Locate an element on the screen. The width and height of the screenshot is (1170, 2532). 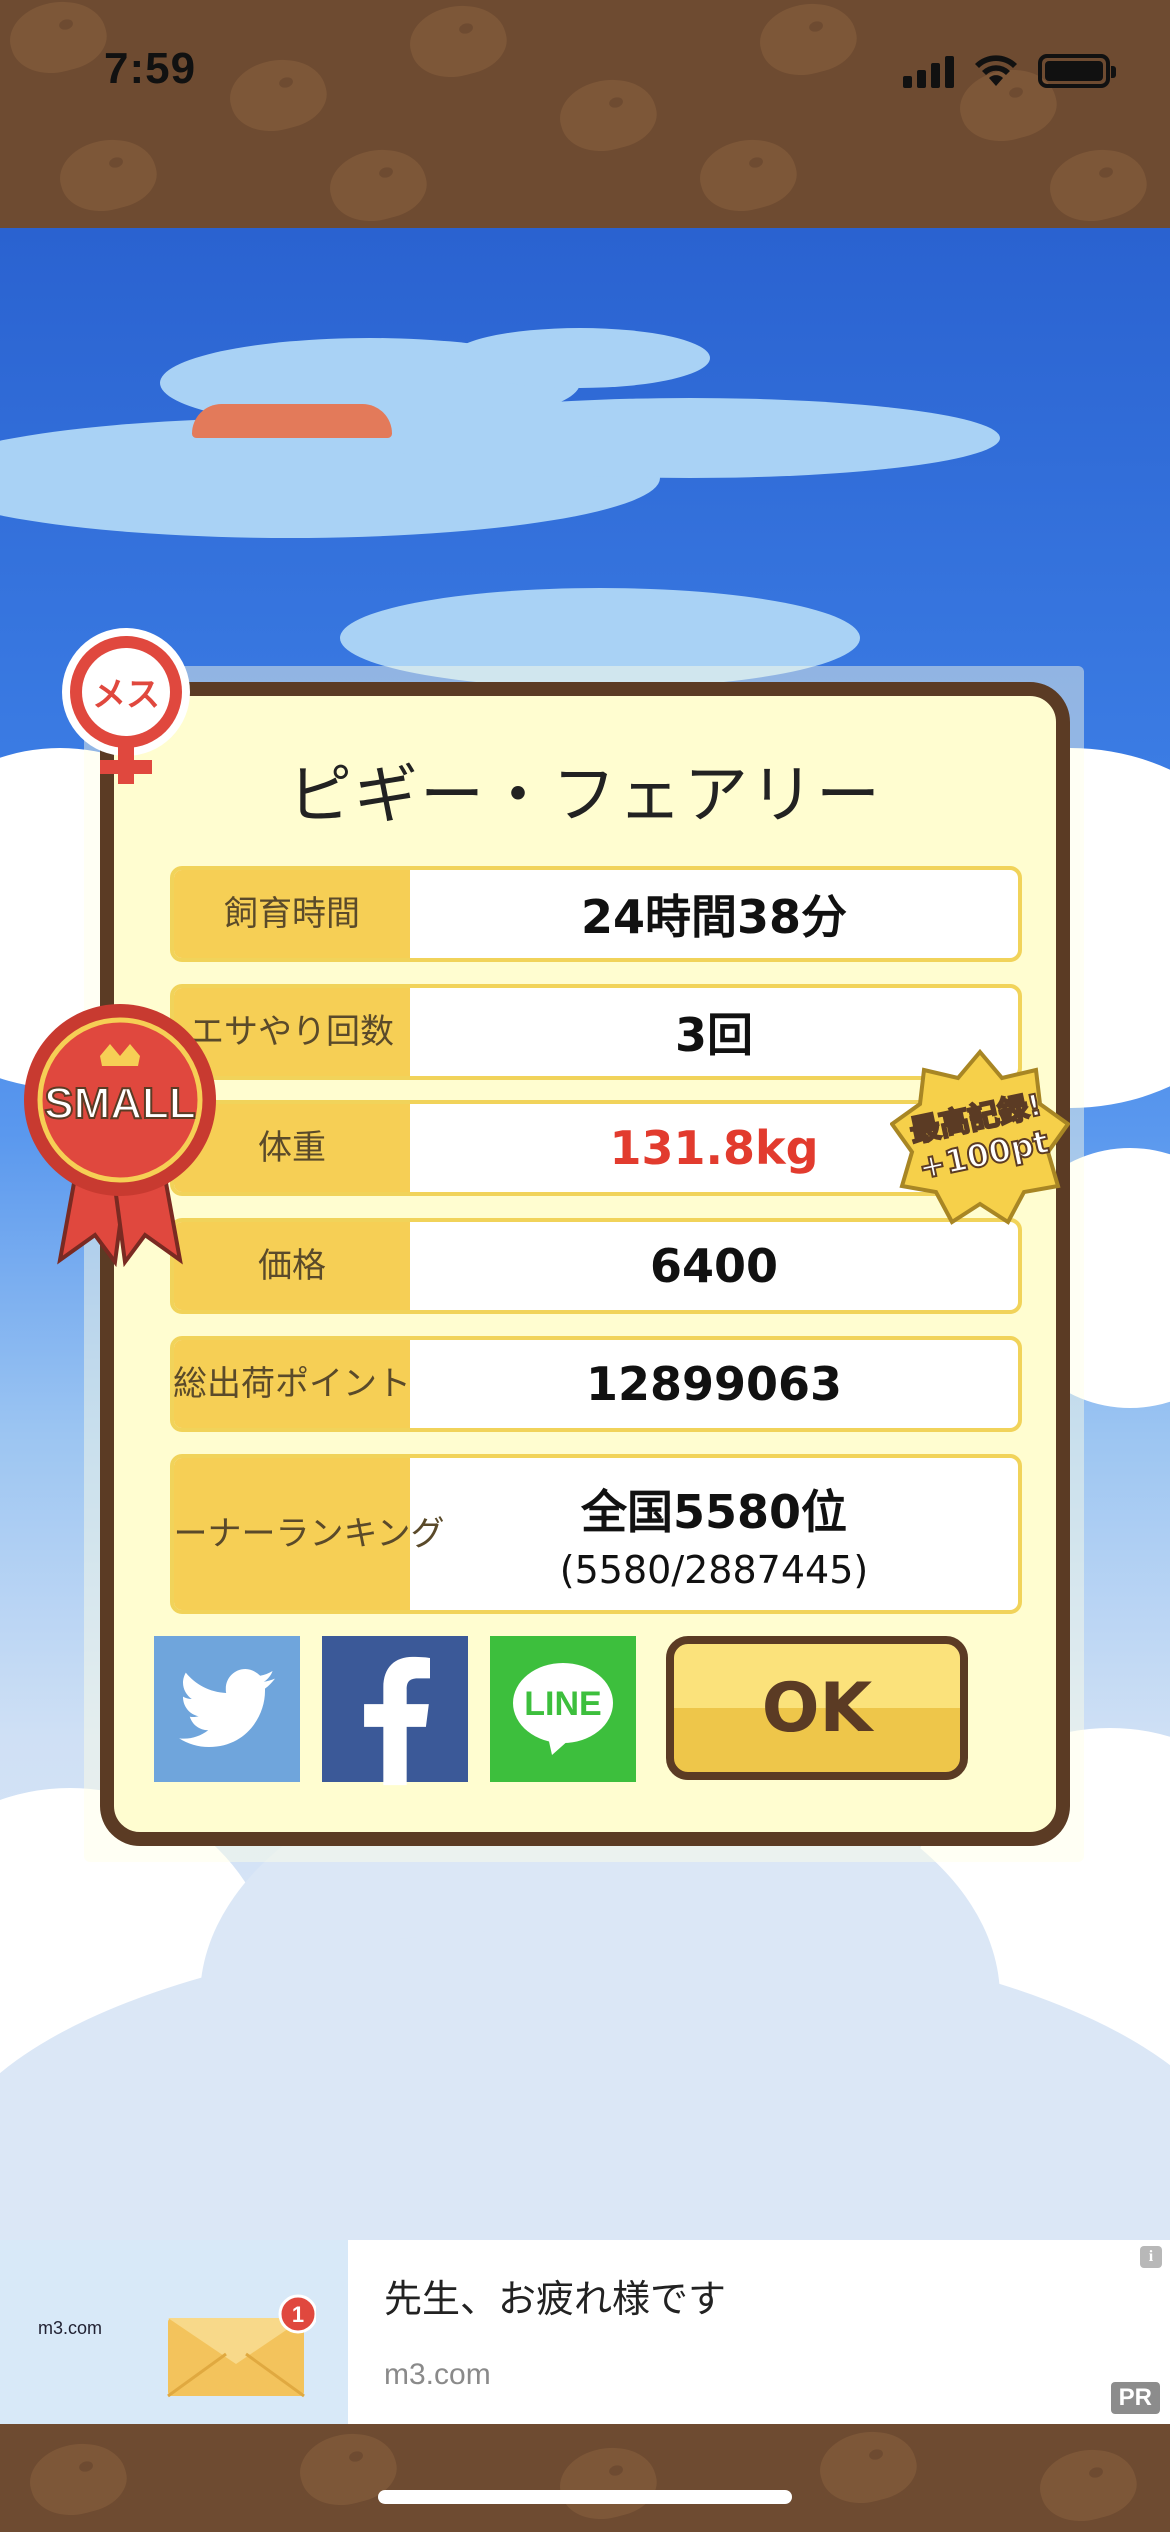
line-speech-bubble-icon: LINE is located at coordinates (563, 1709).